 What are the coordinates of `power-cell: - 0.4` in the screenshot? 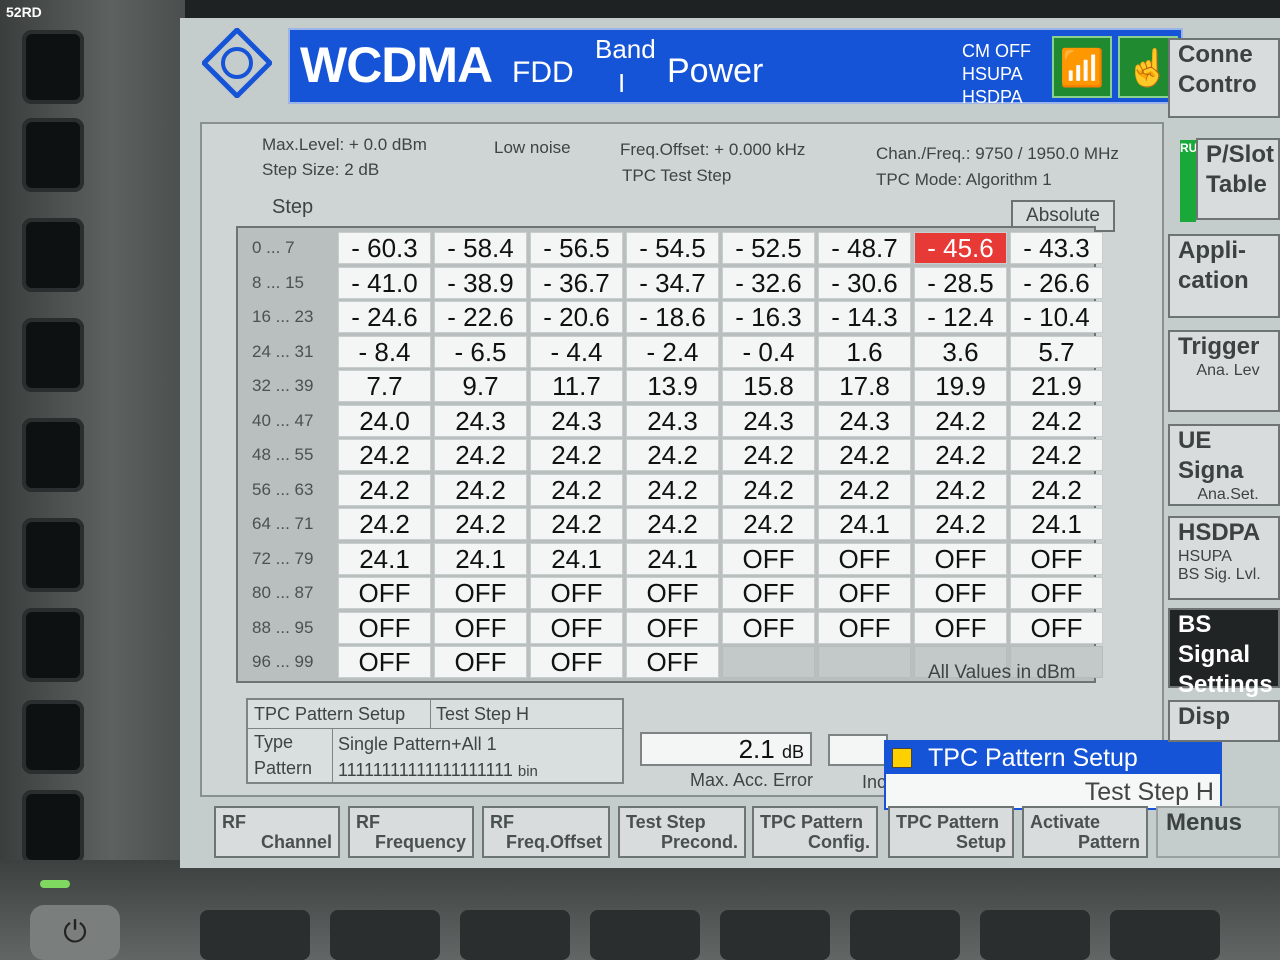 It's located at (768, 352).